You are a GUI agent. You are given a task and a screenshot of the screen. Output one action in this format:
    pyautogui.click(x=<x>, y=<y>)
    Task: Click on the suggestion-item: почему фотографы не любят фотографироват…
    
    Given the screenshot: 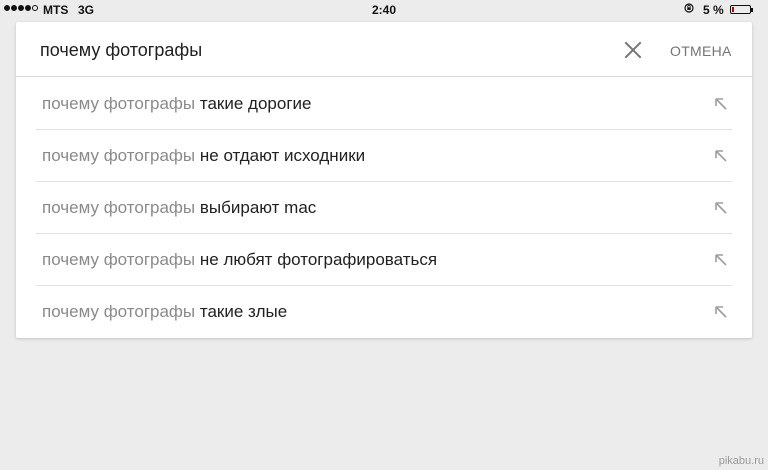 What is the action you would take?
    pyautogui.click(x=384, y=260)
    